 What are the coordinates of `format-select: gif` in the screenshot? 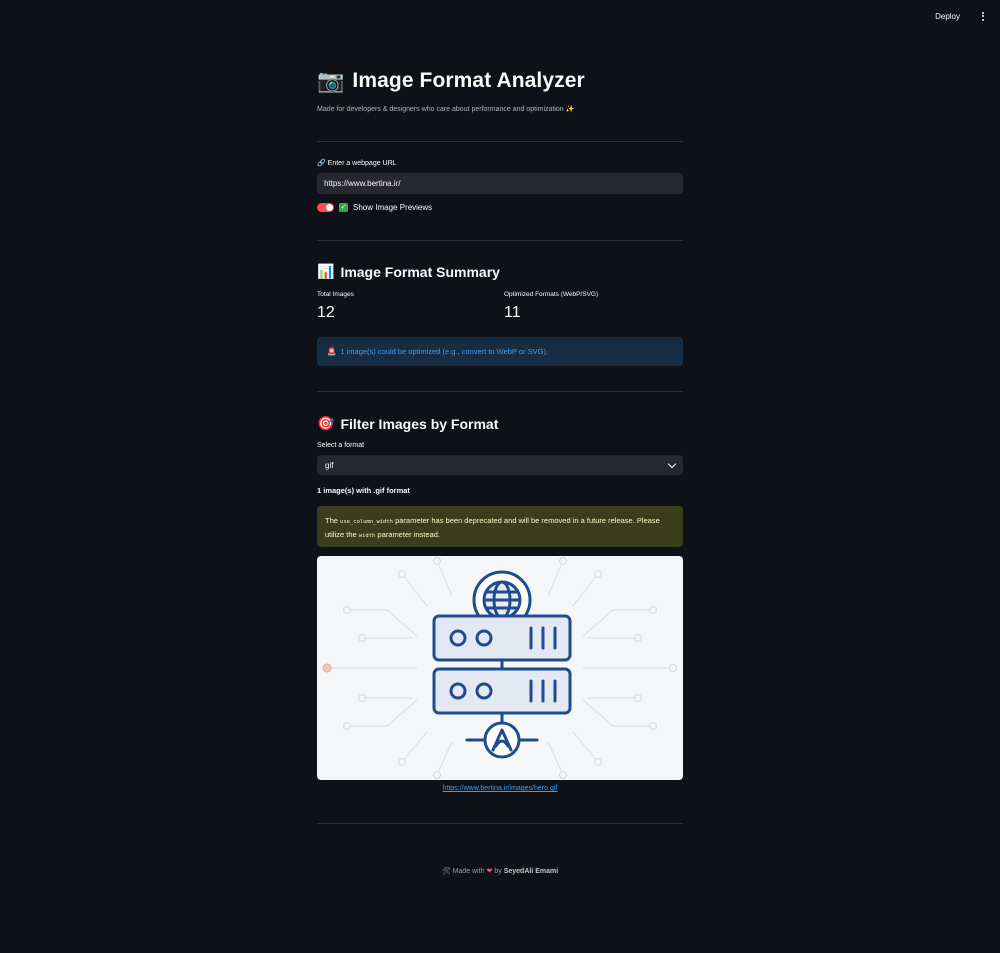 It's located at (500, 465).